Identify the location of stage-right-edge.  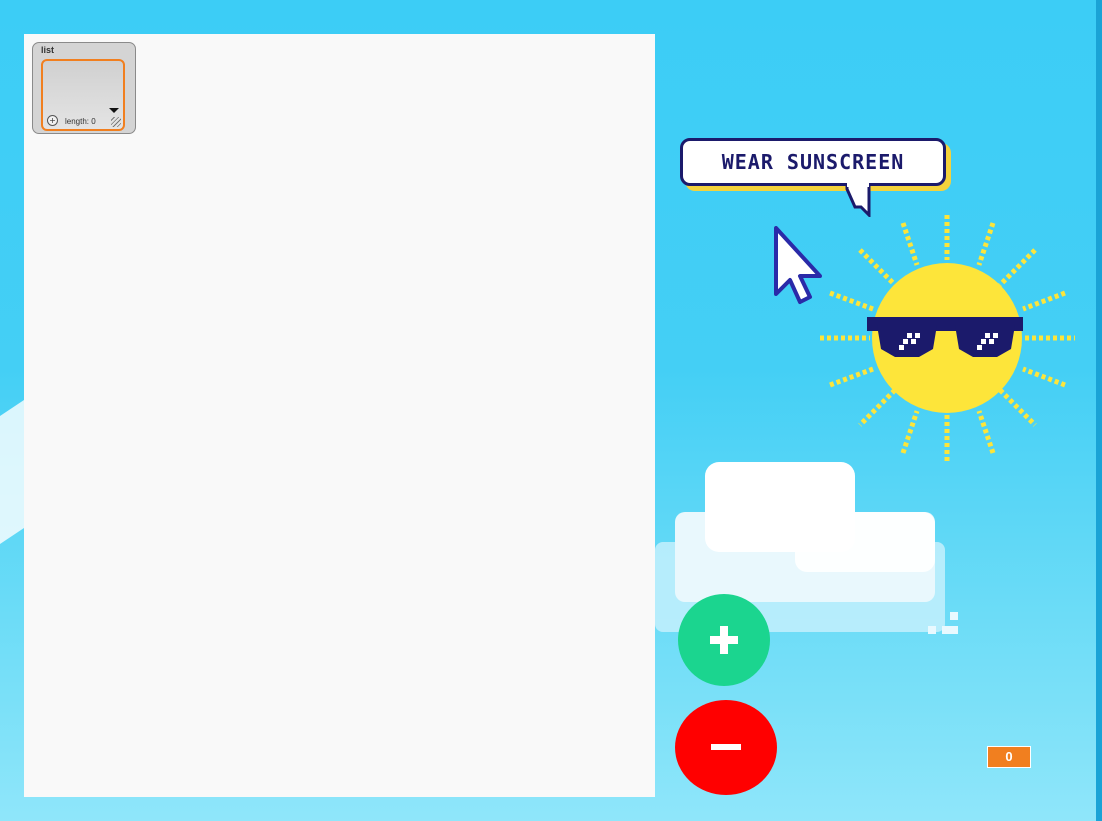
(1099, 410).